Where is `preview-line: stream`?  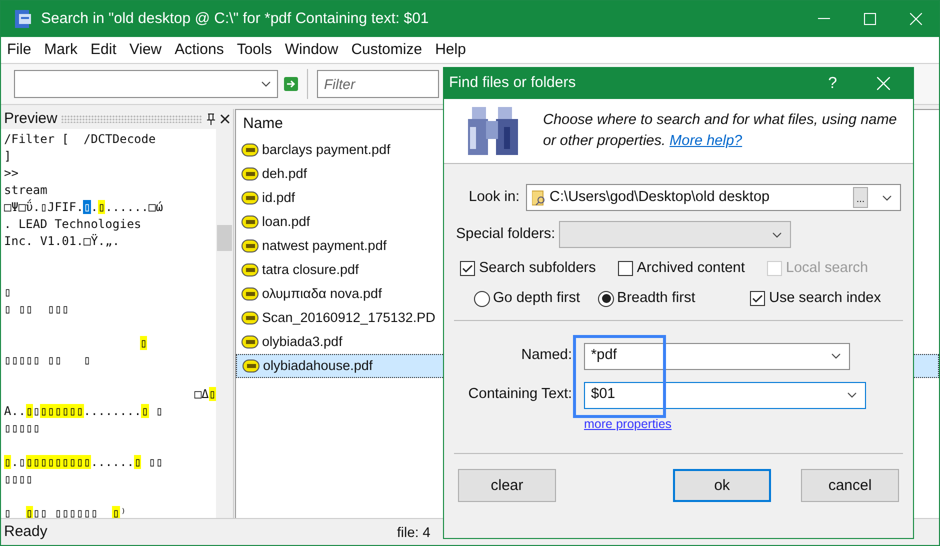
preview-line: stream is located at coordinates (26, 190).